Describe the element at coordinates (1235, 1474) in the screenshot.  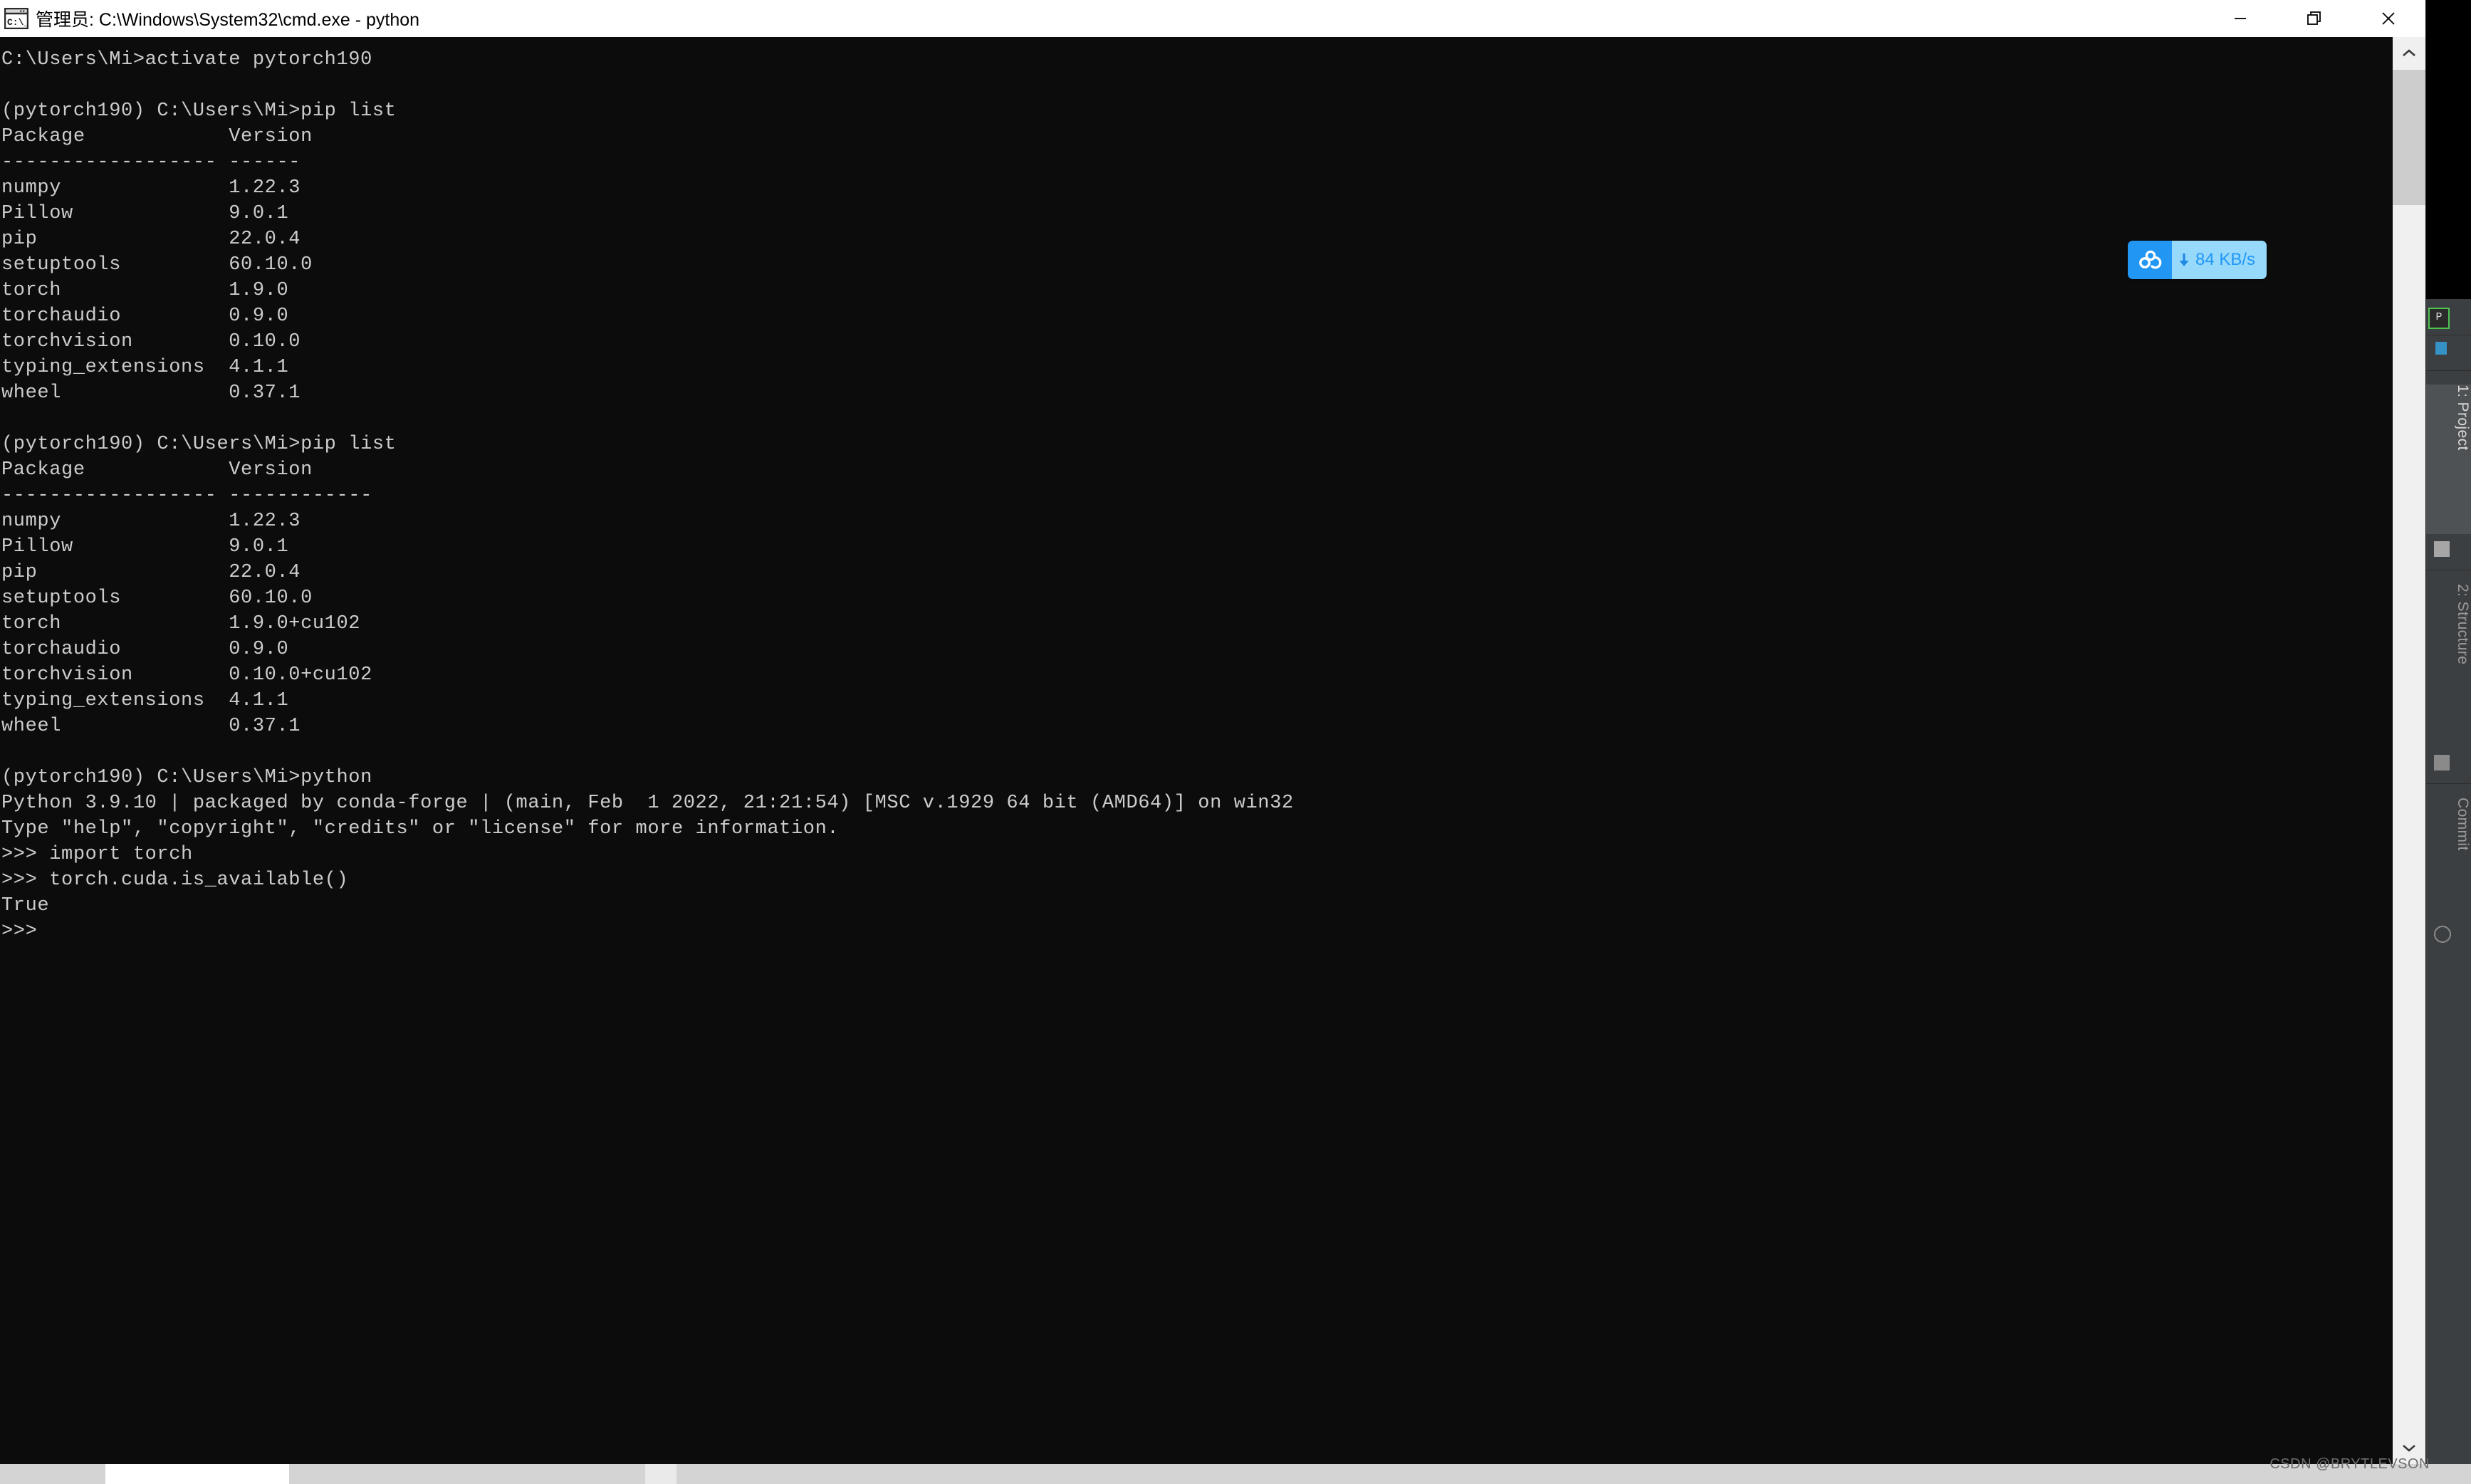
I see `horizontal-scrollbar` at that location.